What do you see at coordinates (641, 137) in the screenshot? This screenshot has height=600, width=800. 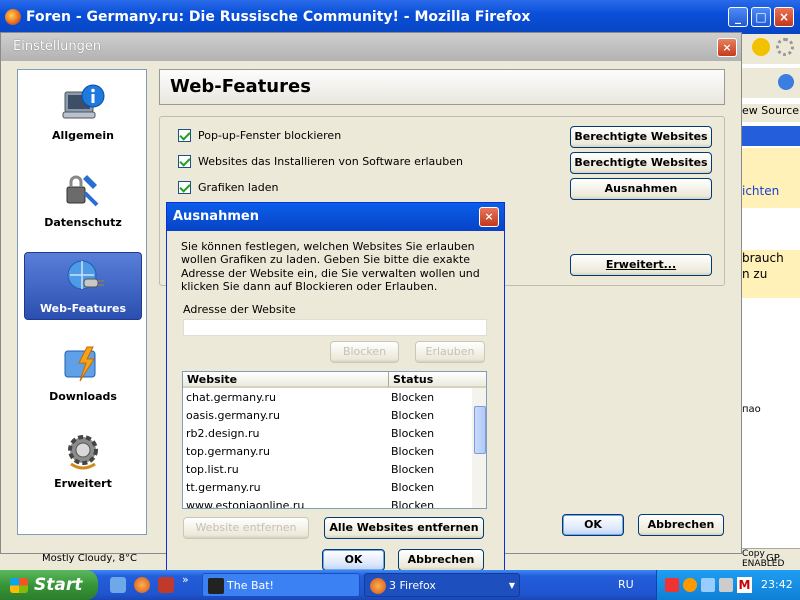 I see `allowed-sites-button-popup: Berechtigte Websites` at bounding box center [641, 137].